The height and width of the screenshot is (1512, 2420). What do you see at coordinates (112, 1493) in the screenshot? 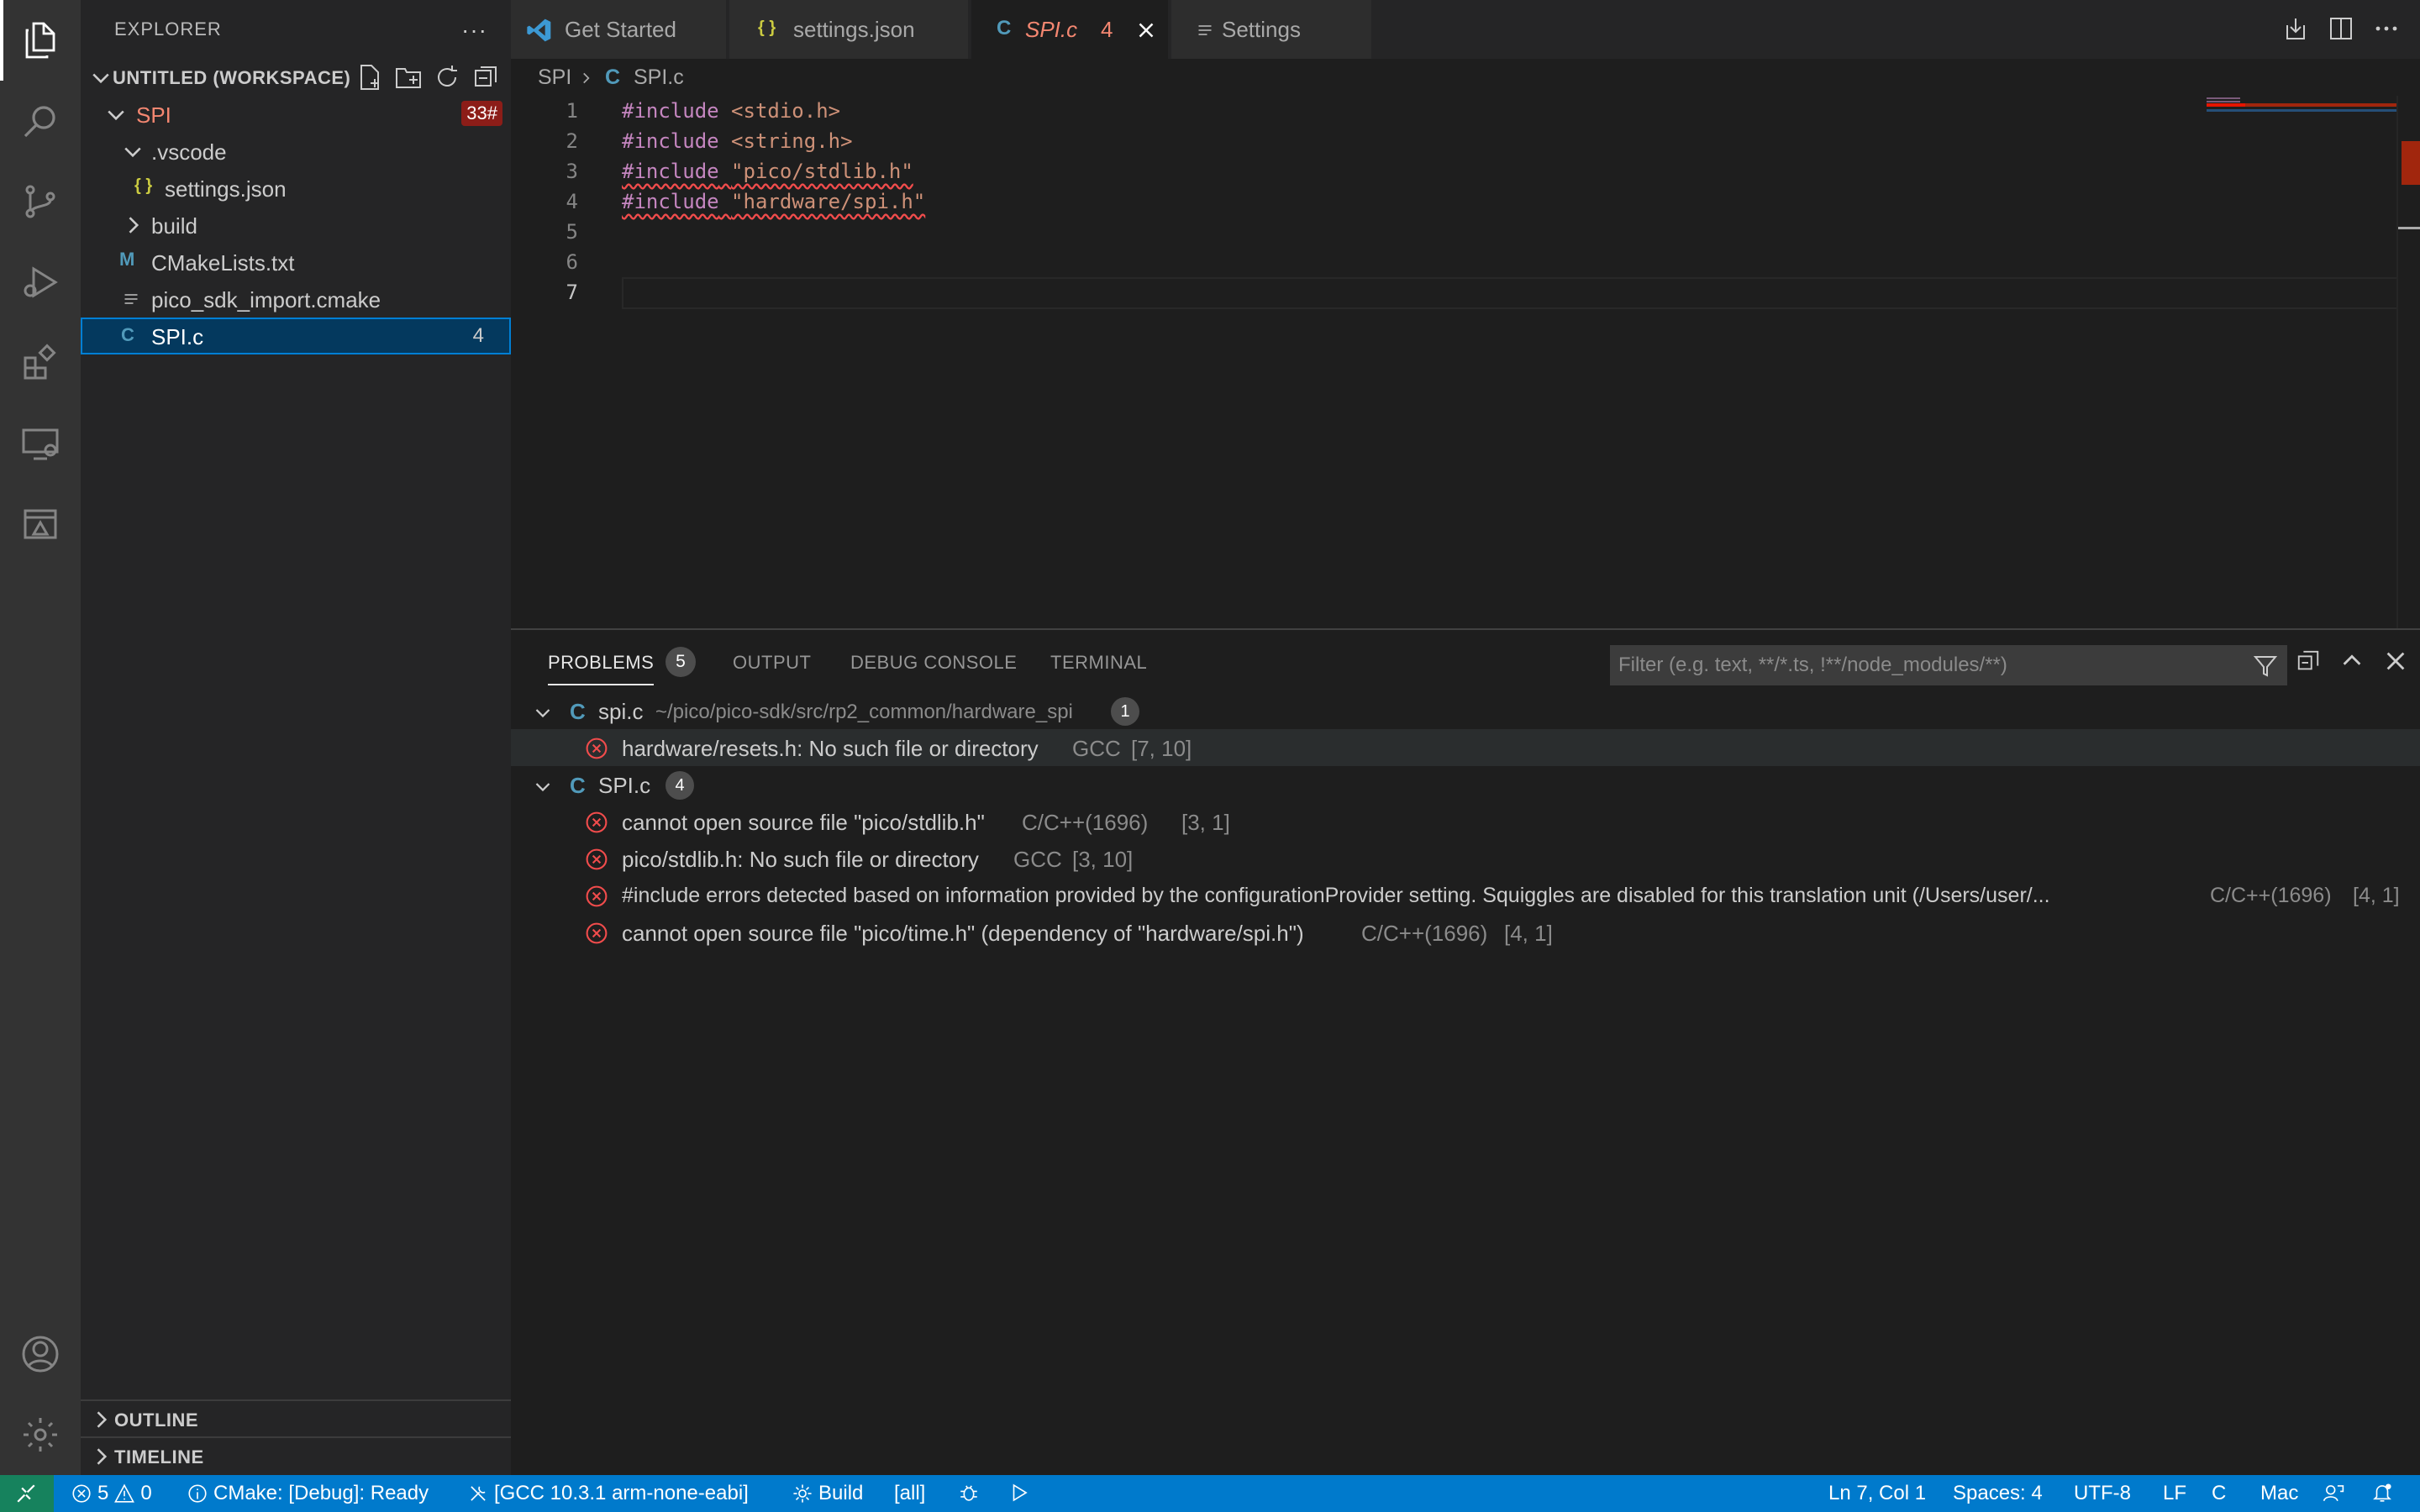
I see `problems-status: 5 0` at bounding box center [112, 1493].